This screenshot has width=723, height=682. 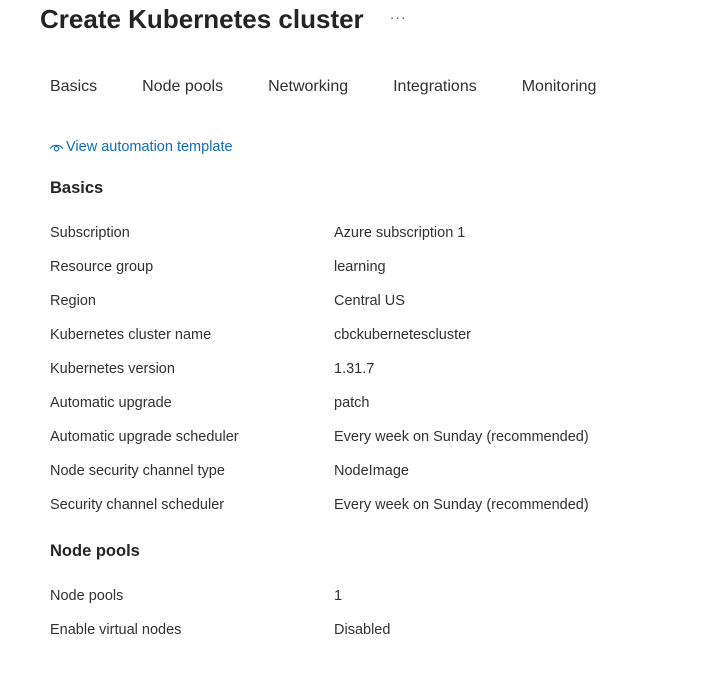 I want to click on row-label: Kubernetes version, so click(x=112, y=369).